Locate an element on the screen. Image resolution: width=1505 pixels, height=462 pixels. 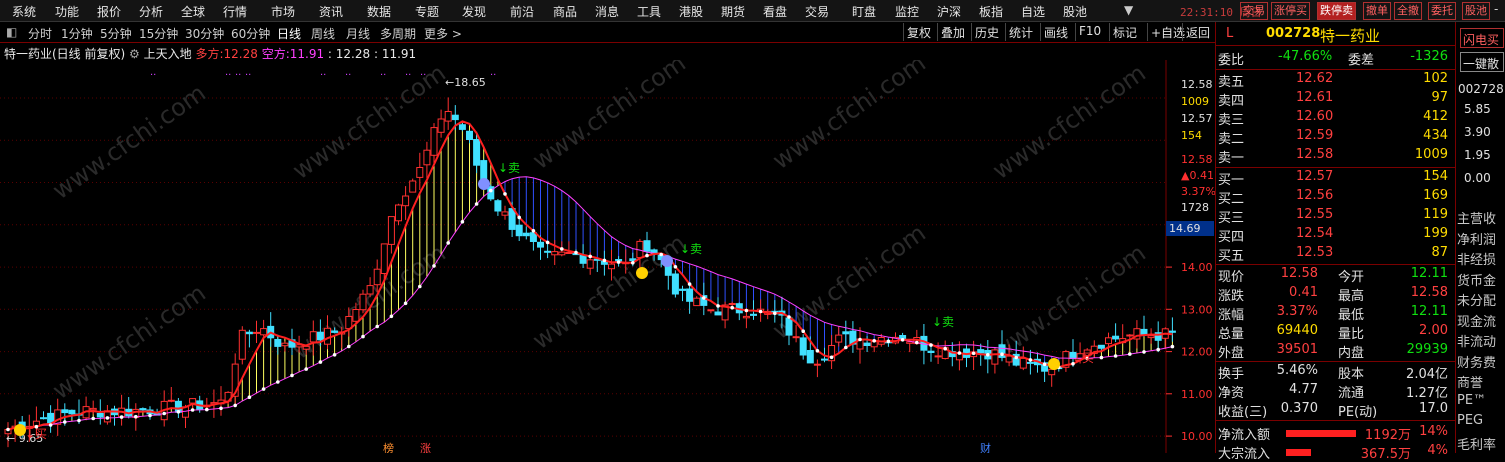
event-marker: 榜 is located at coordinates (388, 447).